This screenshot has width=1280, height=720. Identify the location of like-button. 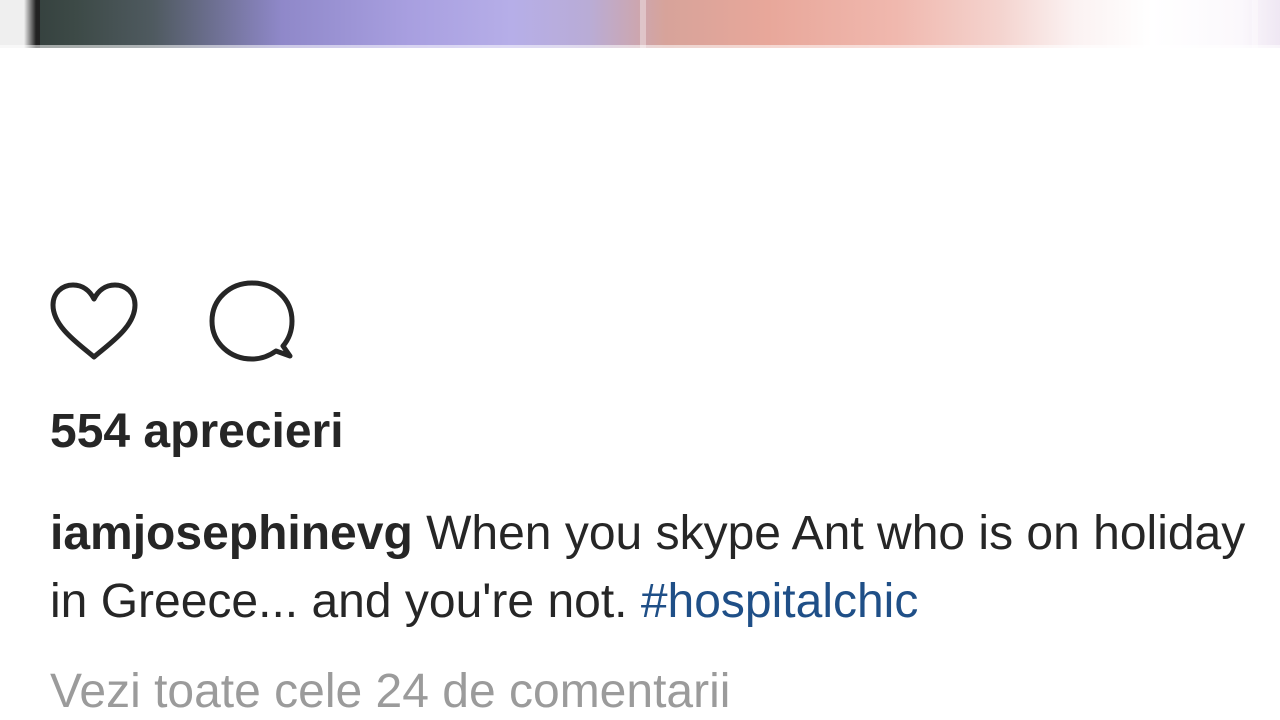
(94, 321).